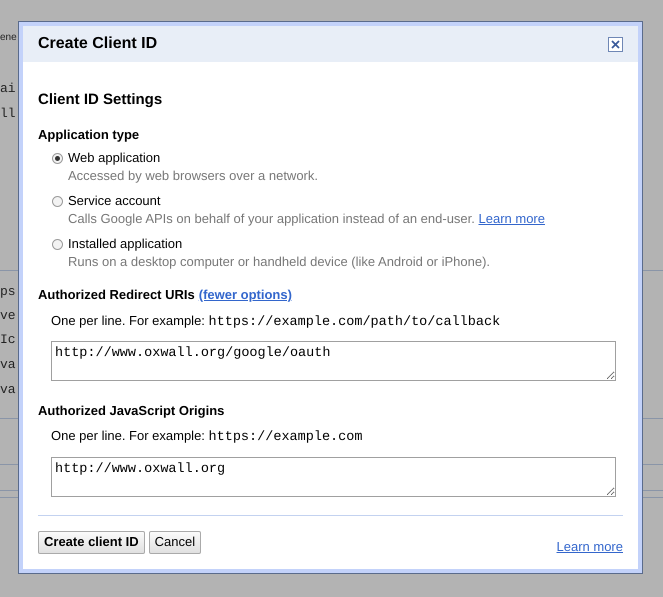 The width and height of the screenshot is (663, 597). I want to click on field-hint: One per line. For example: https://example.com/path/to/callback, so click(276, 322).